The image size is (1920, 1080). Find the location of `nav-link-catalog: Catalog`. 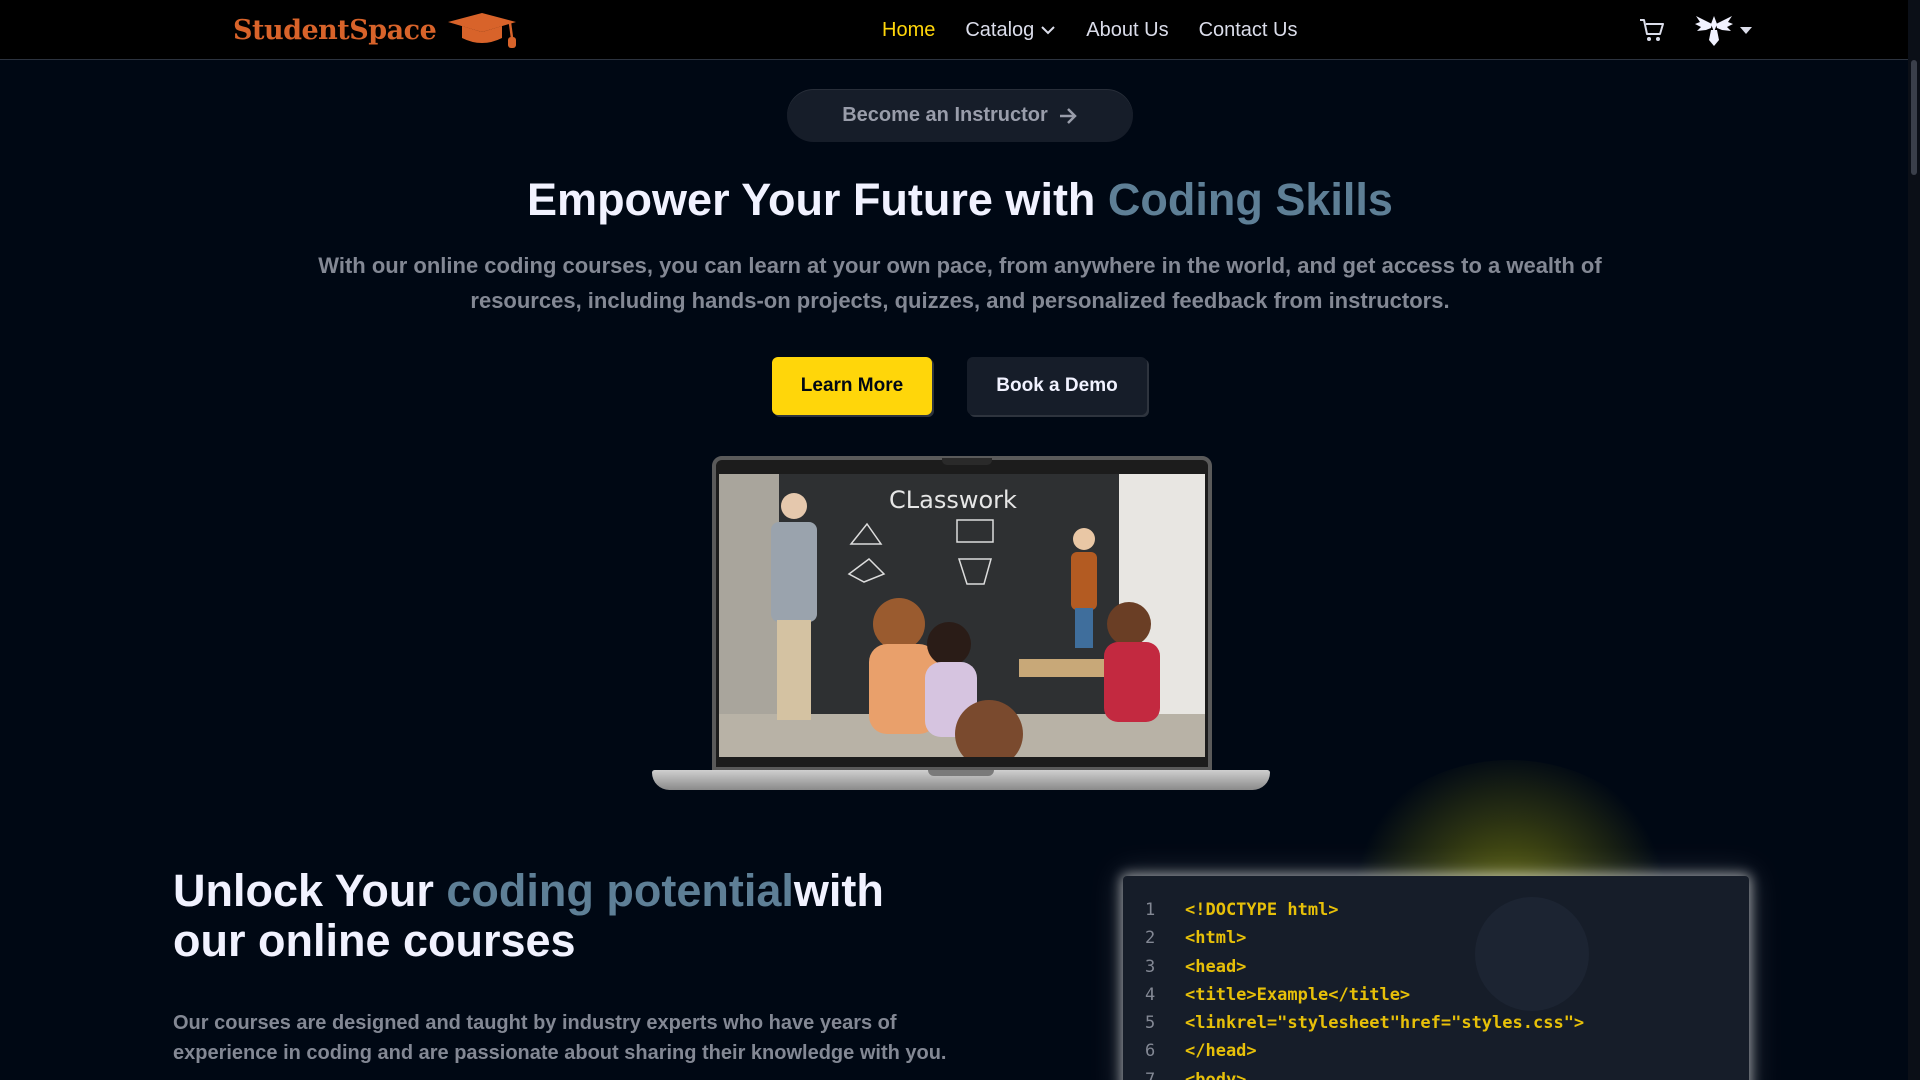

nav-link-catalog: Catalog is located at coordinates (1010, 30).